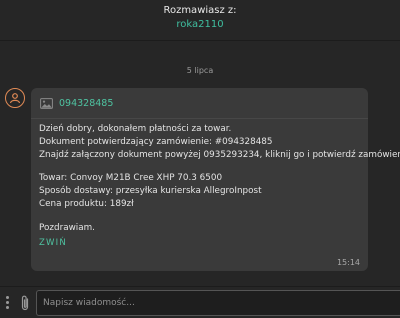 This screenshot has width=400, height=318. Describe the element at coordinates (86, 204) in the screenshot. I see `message-line: Cena produktu: 189zł` at that location.